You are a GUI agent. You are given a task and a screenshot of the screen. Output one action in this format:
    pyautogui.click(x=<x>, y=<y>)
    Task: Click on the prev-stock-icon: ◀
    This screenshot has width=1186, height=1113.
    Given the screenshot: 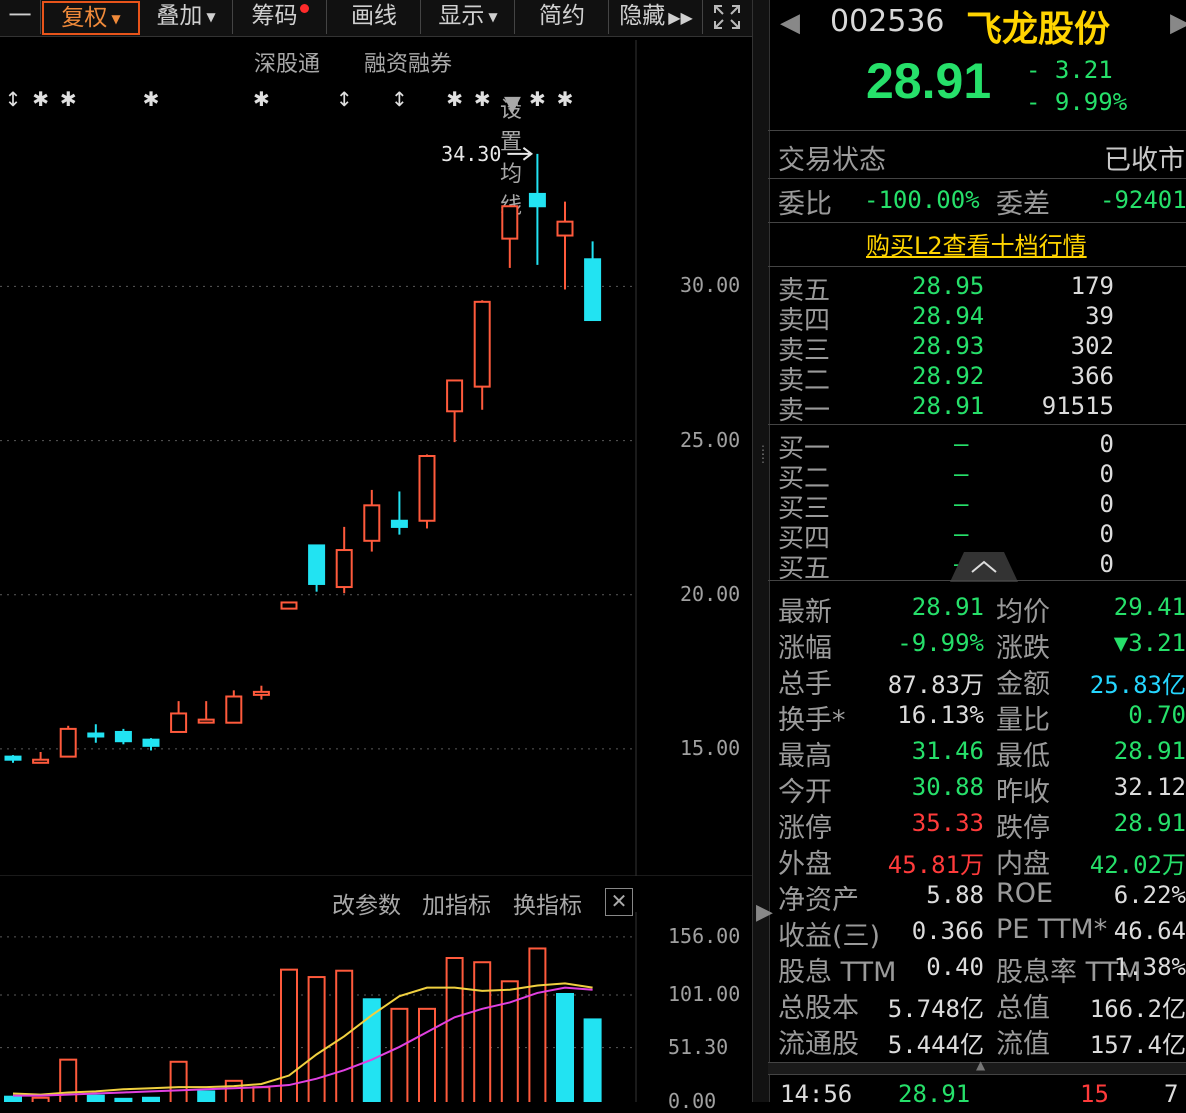 What is the action you would take?
    pyautogui.click(x=790, y=23)
    